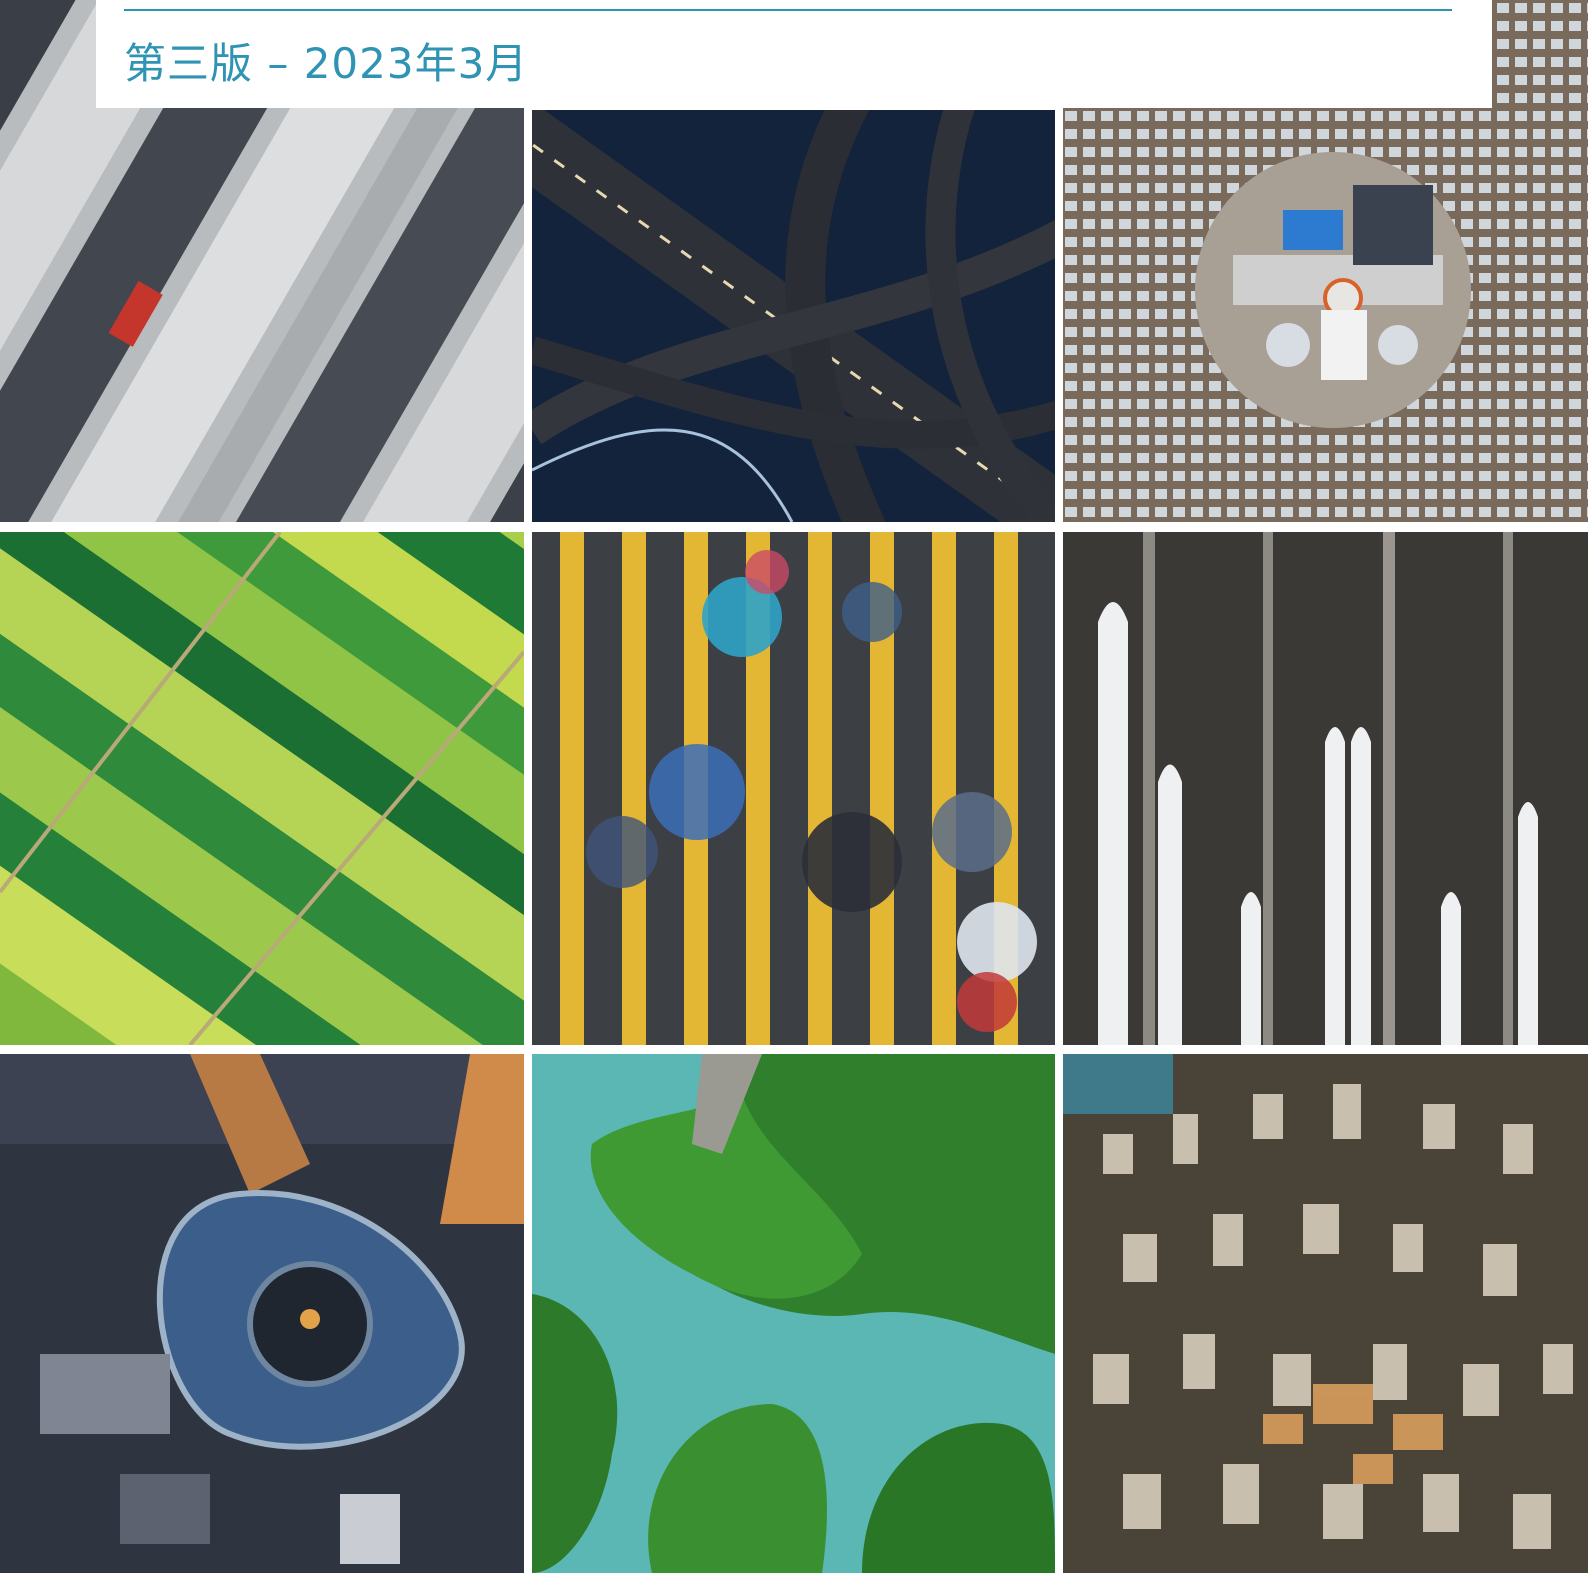 The image size is (1588, 1573). What do you see at coordinates (262, 1313) in the screenshot?
I see `photo-skyscraper-rooftop` at bounding box center [262, 1313].